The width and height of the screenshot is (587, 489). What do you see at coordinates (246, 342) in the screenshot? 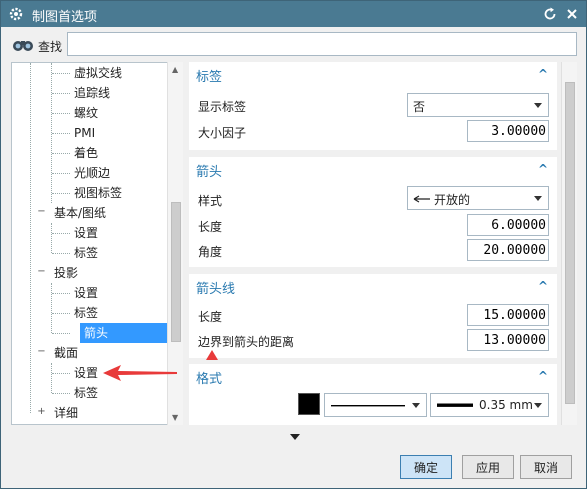
I see `boundary-distance-label: 边界到箭头的距离` at bounding box center [246, 342].